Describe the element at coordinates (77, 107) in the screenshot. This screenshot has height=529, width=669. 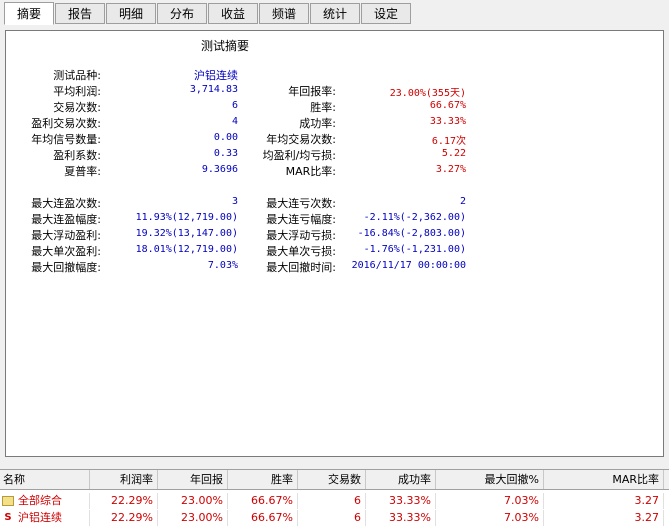
I see `label-trade-count: 交易次数:` at that location.